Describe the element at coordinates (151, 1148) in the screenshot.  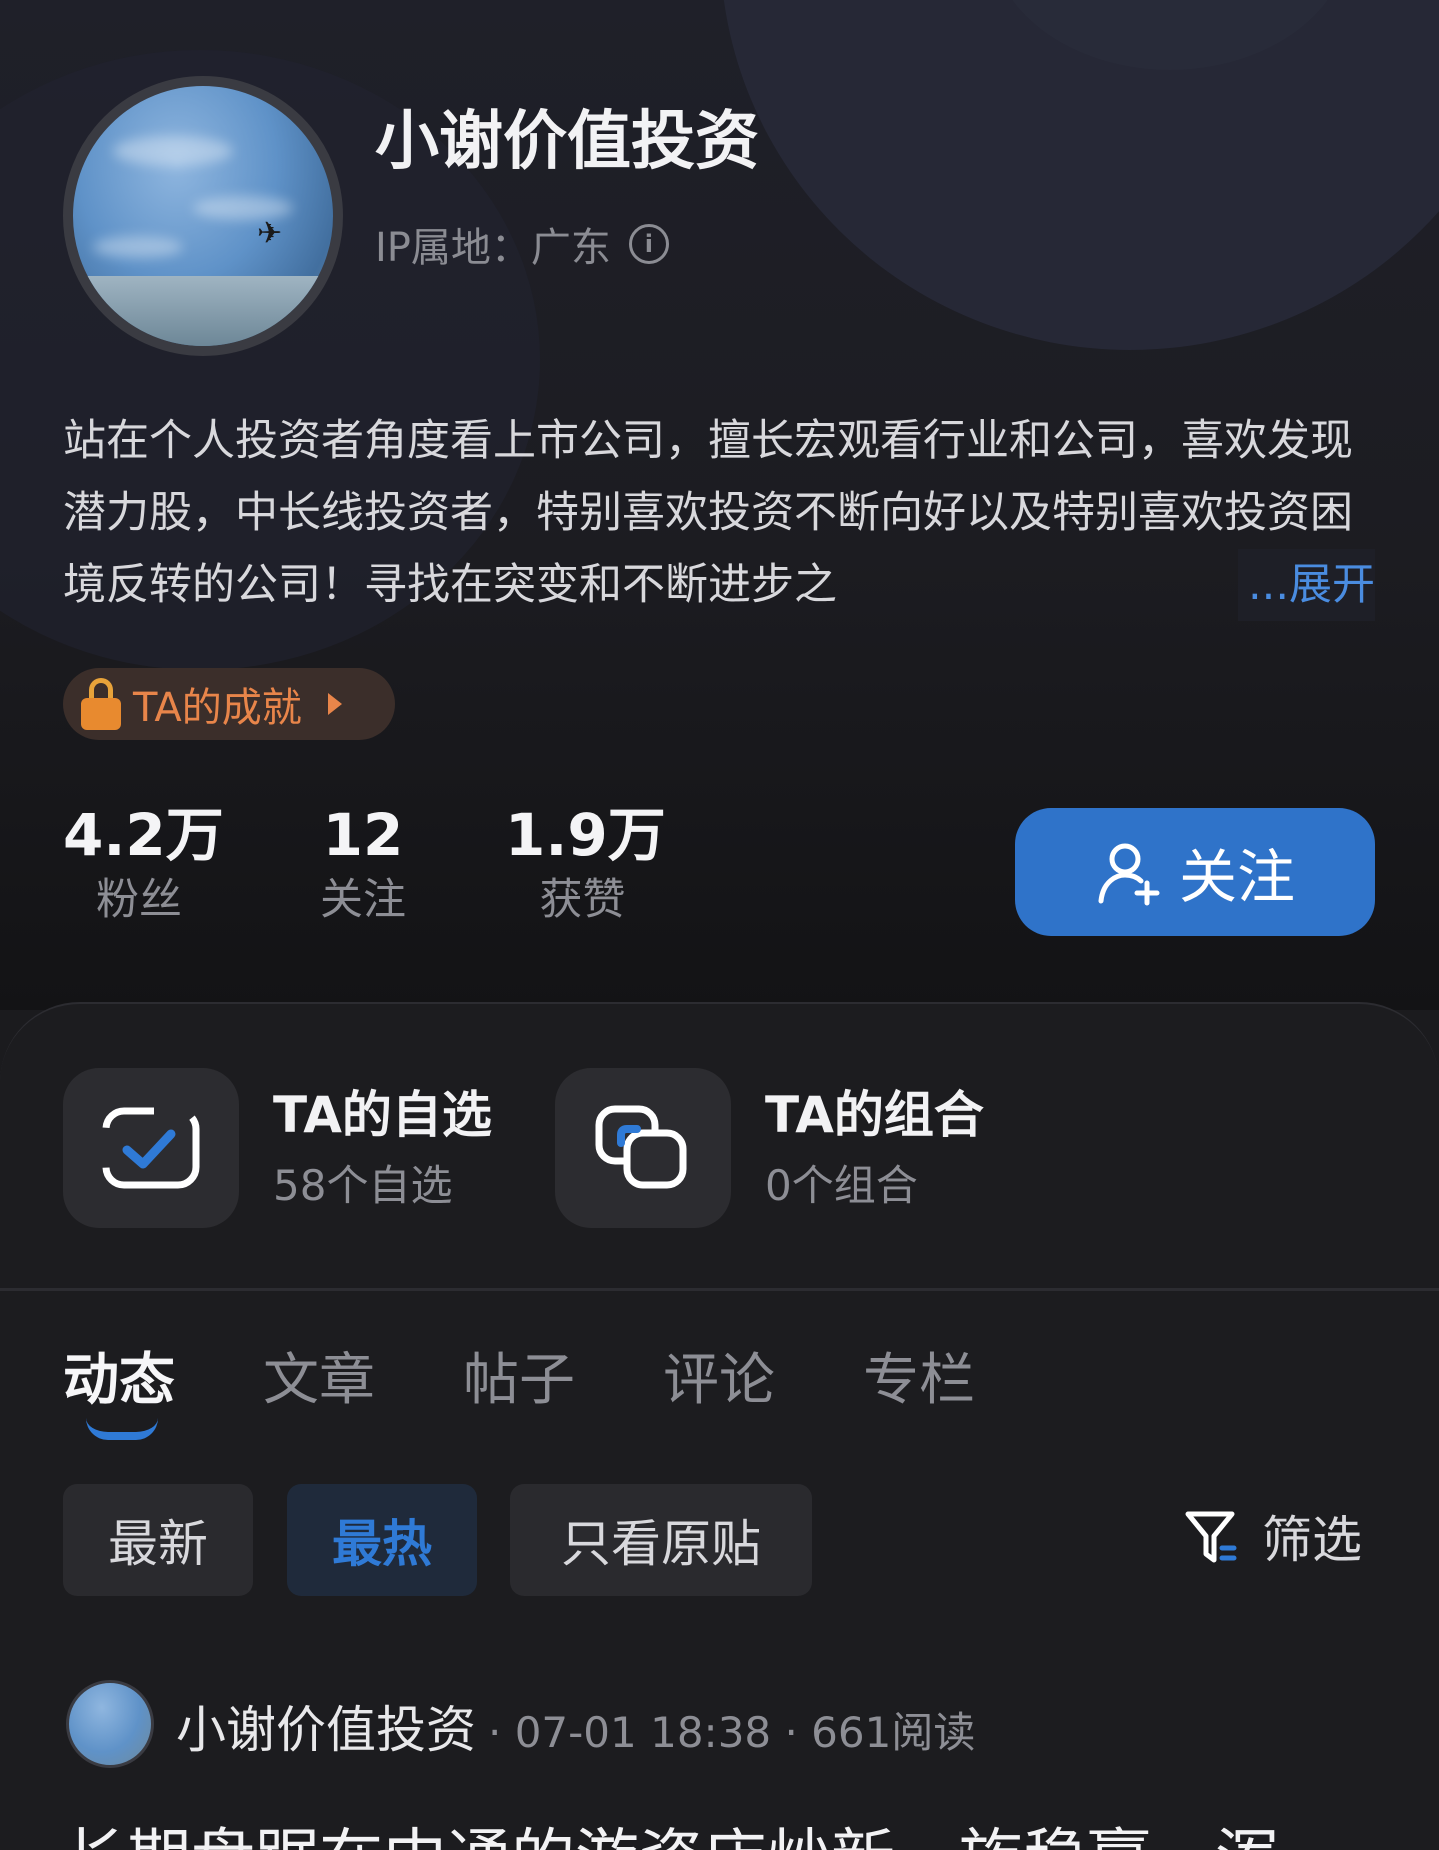
I see `watchlist-icon` at that location.